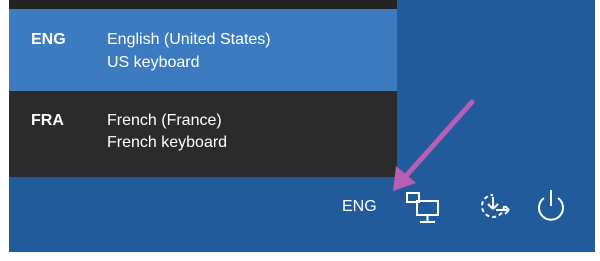  What do you see at coordinates (496, 206) in the screenshot?
I see `ease-of-access-icon` at bounding box center [496, 206].